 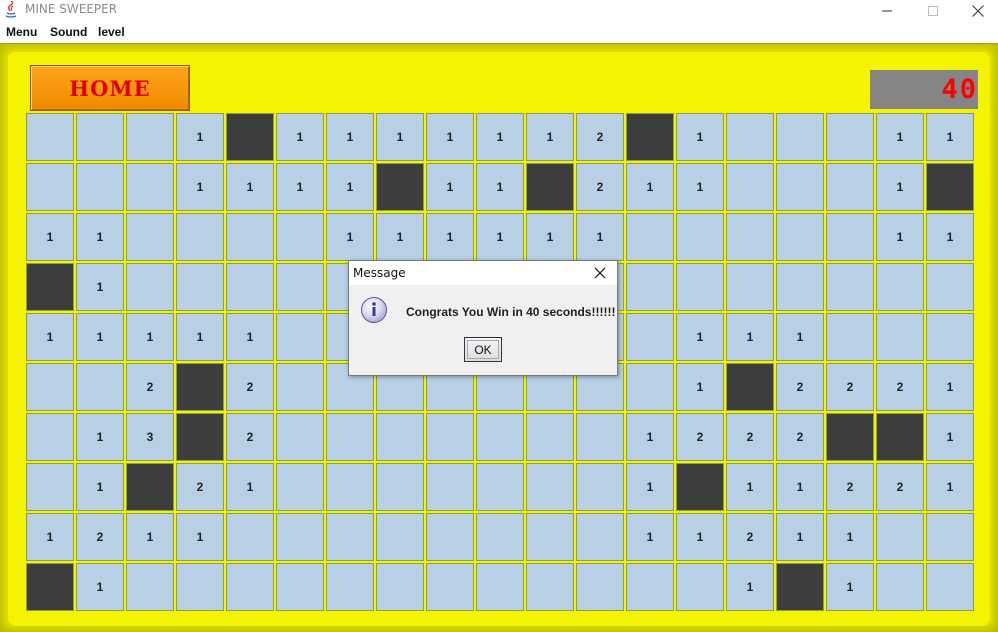 I want to click on dialog-close-button, so click(x=600, y=273).